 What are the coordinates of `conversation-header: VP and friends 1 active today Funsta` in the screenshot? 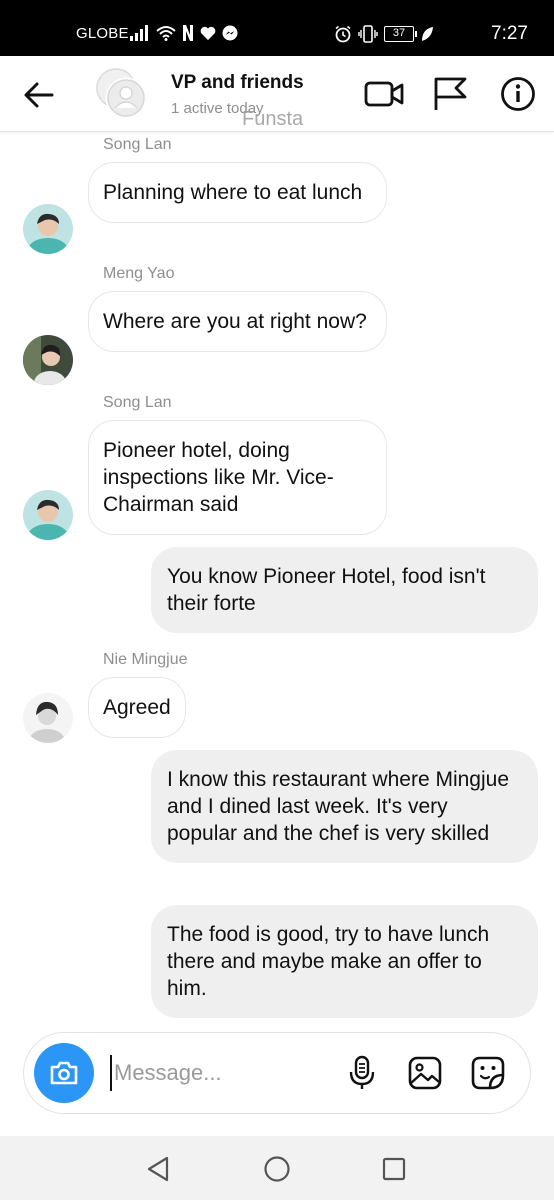 It's located at (277, 94).